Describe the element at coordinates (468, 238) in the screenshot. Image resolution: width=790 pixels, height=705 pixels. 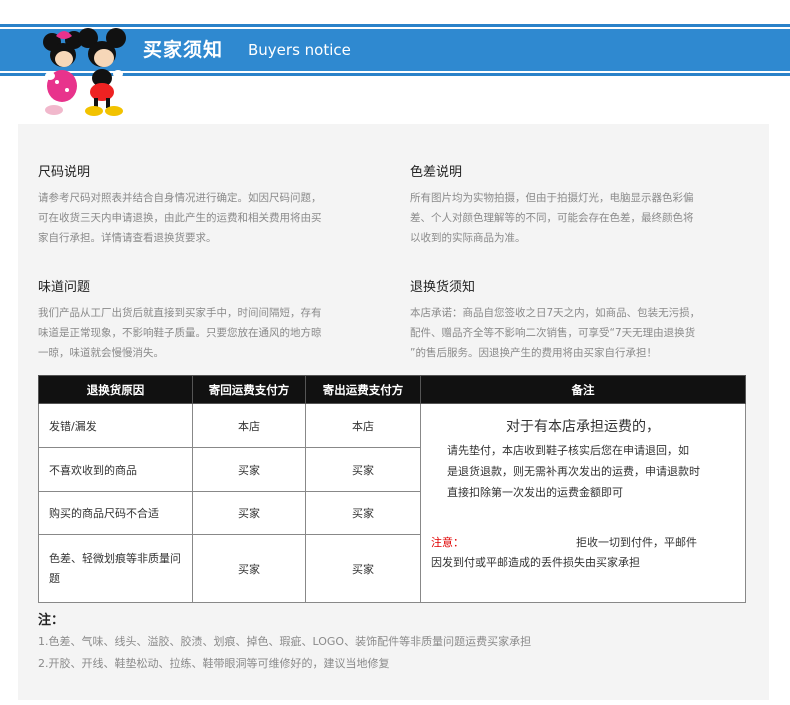
I see `color-line: 以收到的实际商品为准。` at that location.